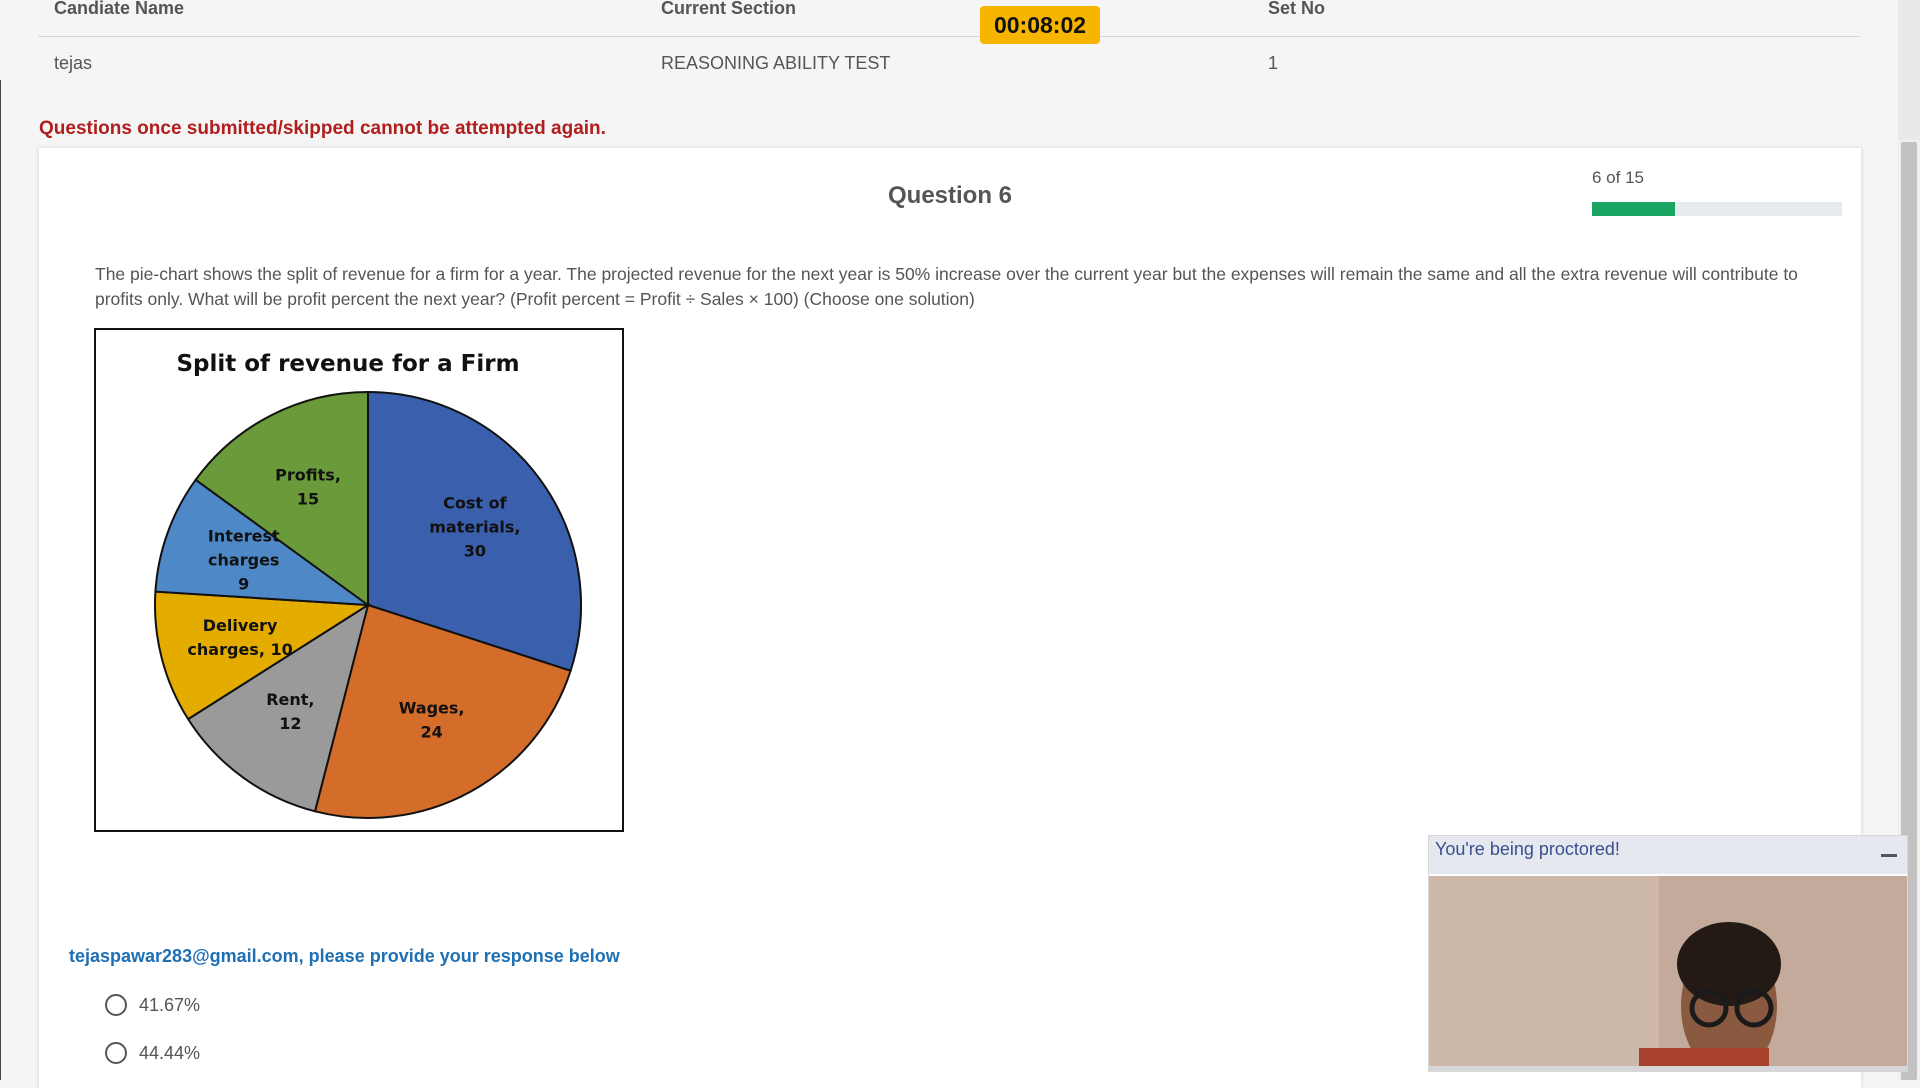 This screenshot has height=1088, width=1920. I want to click on countdown-timer: 00:08:02, so click(1040, 25).